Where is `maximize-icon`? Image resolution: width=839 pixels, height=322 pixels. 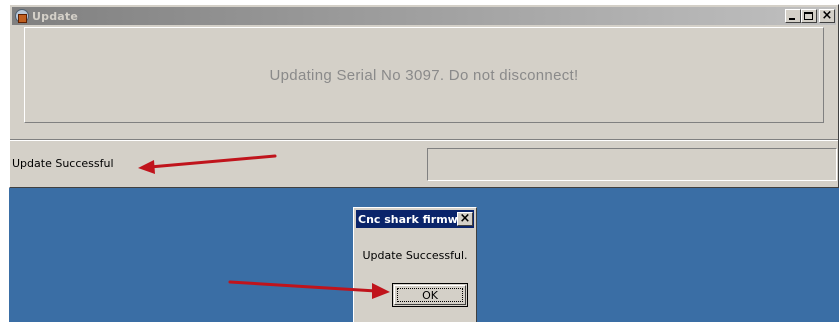 maximize-icon is located at coordinates (808, 16).